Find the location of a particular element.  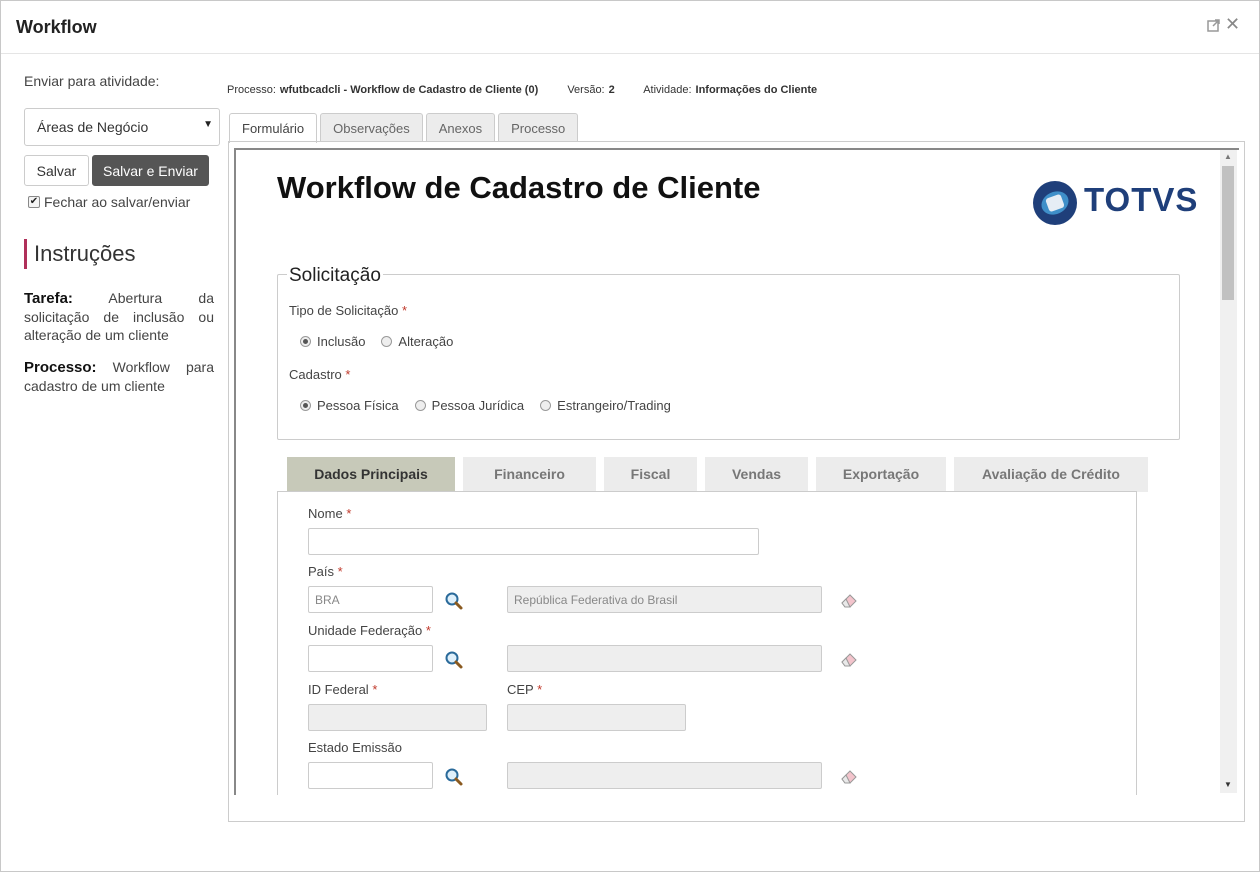

activity-select: Áreas de Negócio ▼ is located at coordinates (122, 127).